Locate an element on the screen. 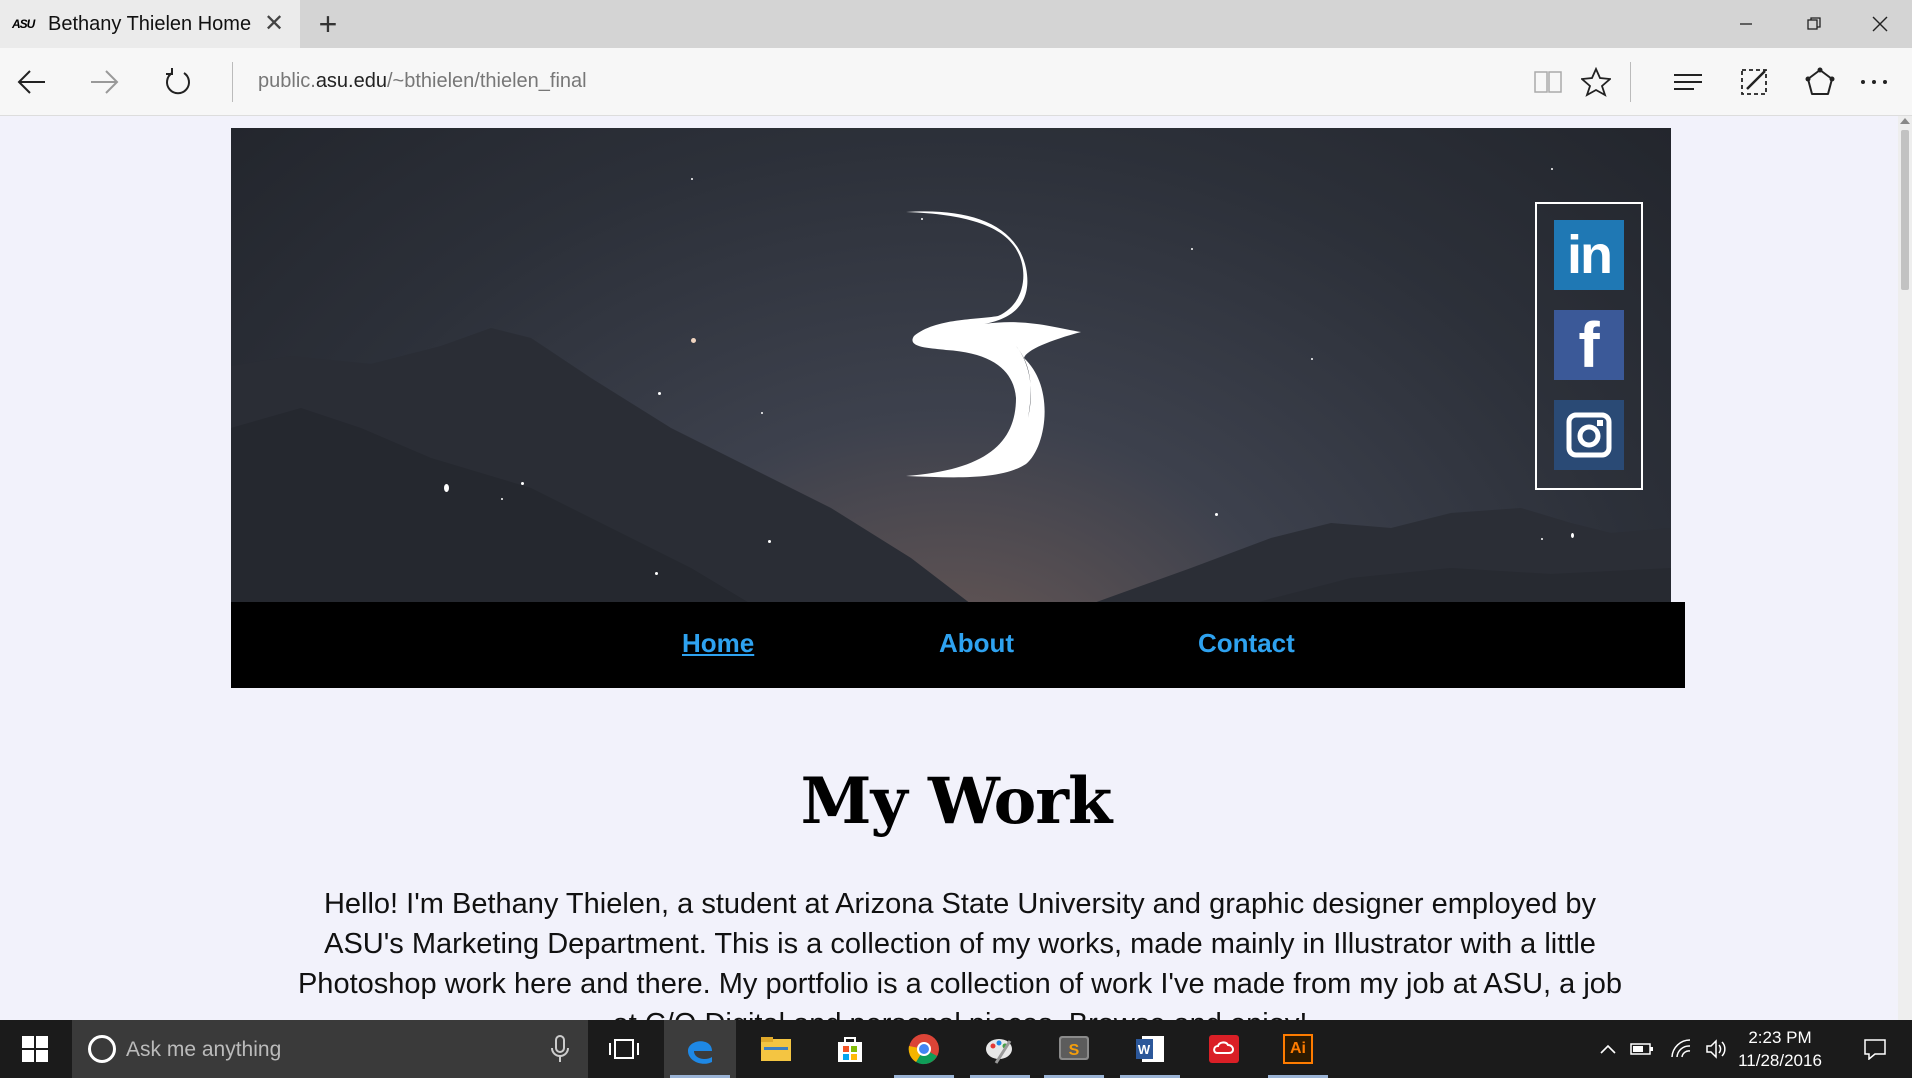 Image resolution: width=1912 pixels, height=1078 pixels. page-scrollbar is located at coordinates (1905, 568).